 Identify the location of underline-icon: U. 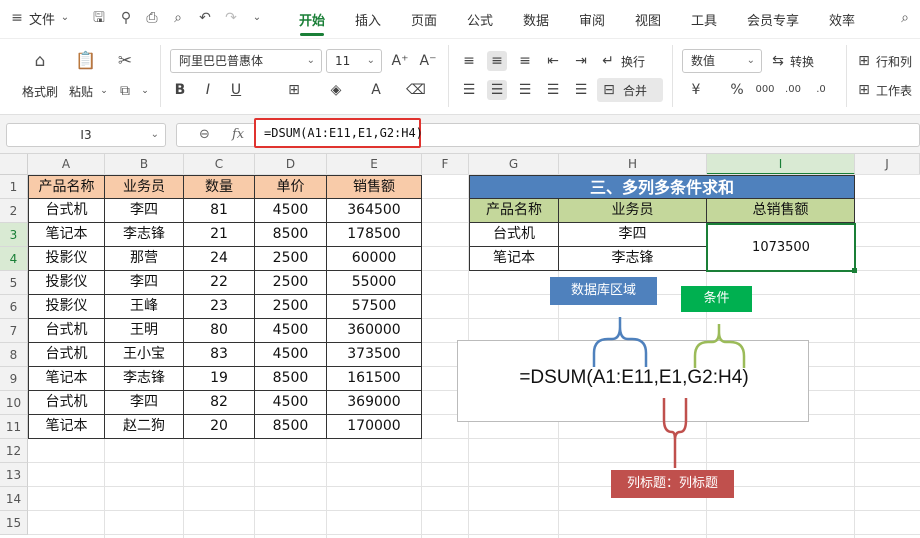
(236, 90).